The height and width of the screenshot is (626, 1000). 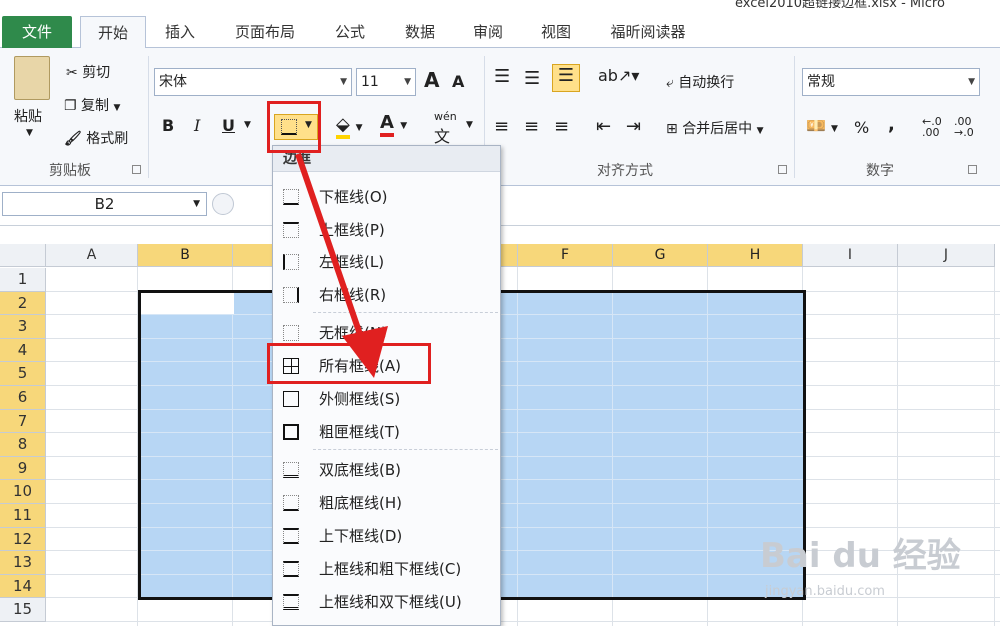 I want to click on menu-item-label: 外侧框线(S), so click(x=360, y=399).